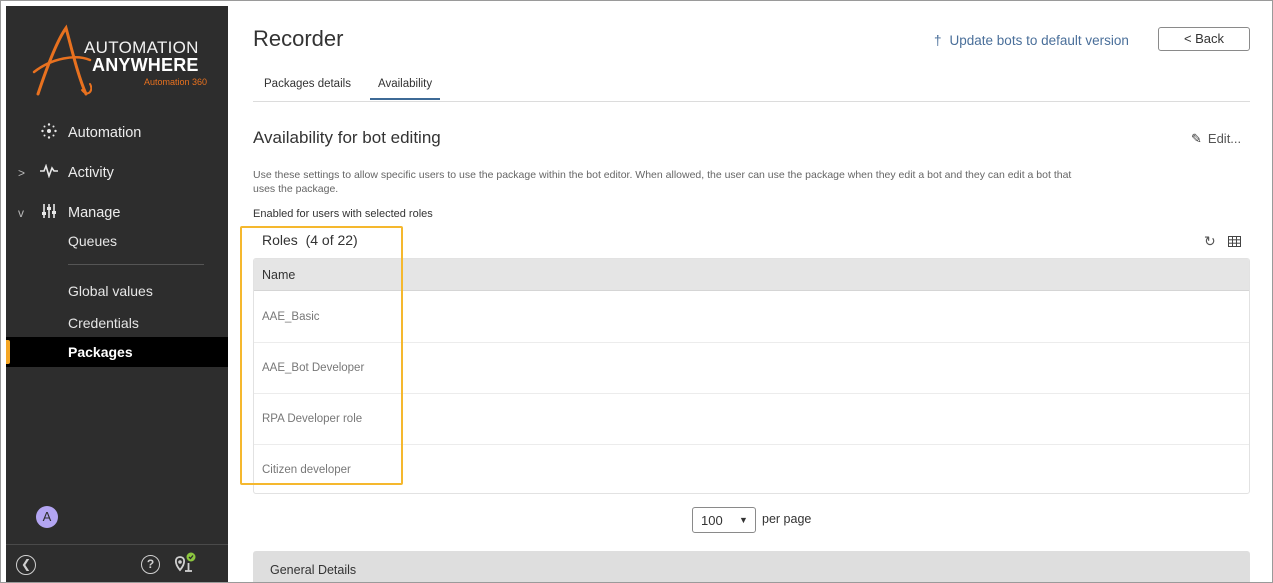  Describe the element at coordinates (176, 82) in the screenshot. I see `brand-line-3: Automation 360` at that location.